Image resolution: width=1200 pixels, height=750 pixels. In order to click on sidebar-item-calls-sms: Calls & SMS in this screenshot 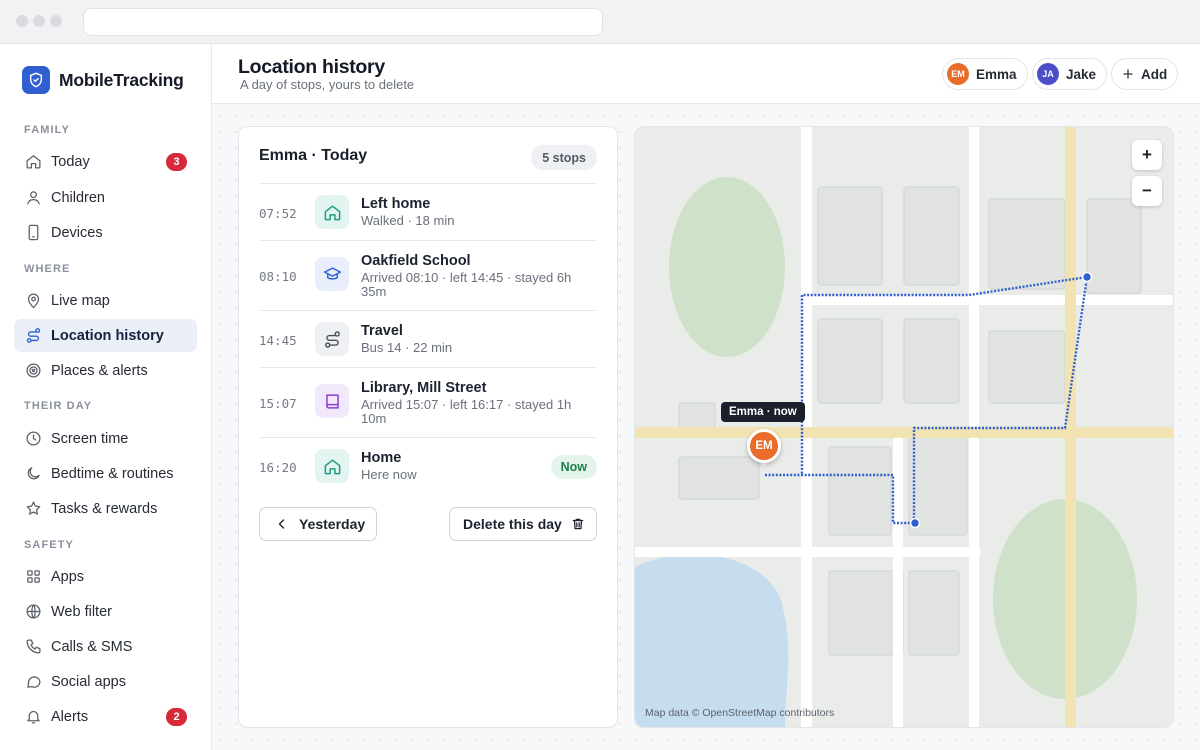, I will do `click(105, 646)`.